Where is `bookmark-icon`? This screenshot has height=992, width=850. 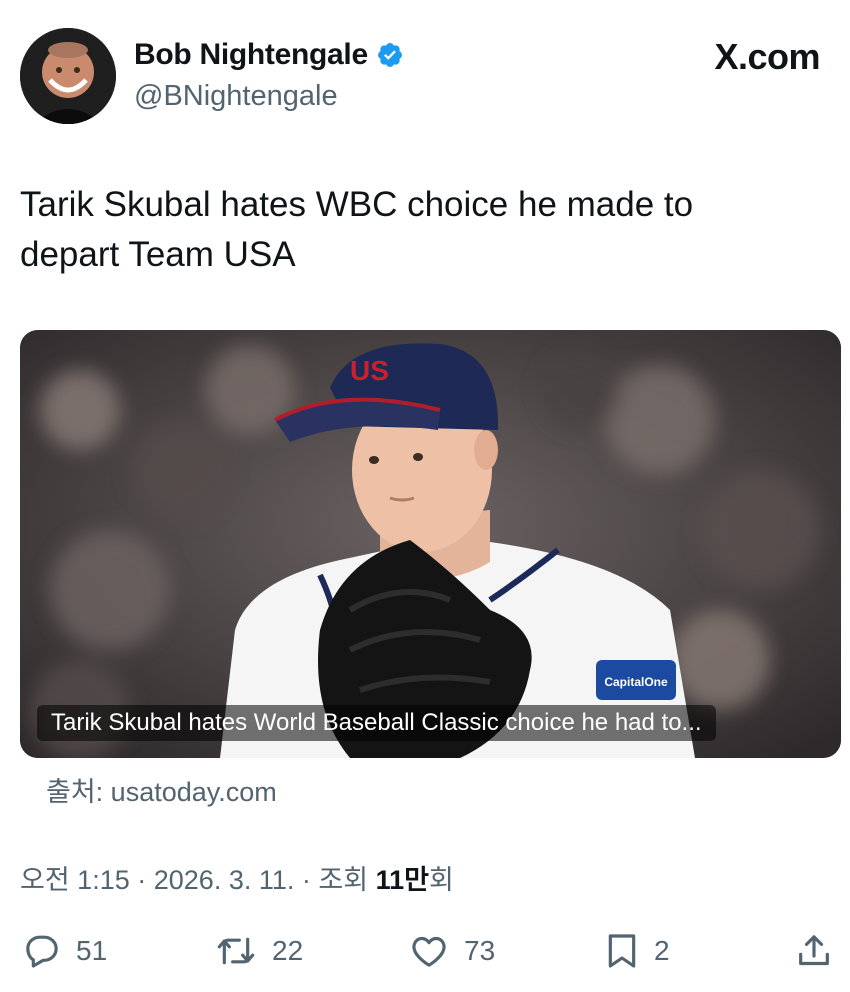
bookmark-icon is located at coordinates (622, 951).